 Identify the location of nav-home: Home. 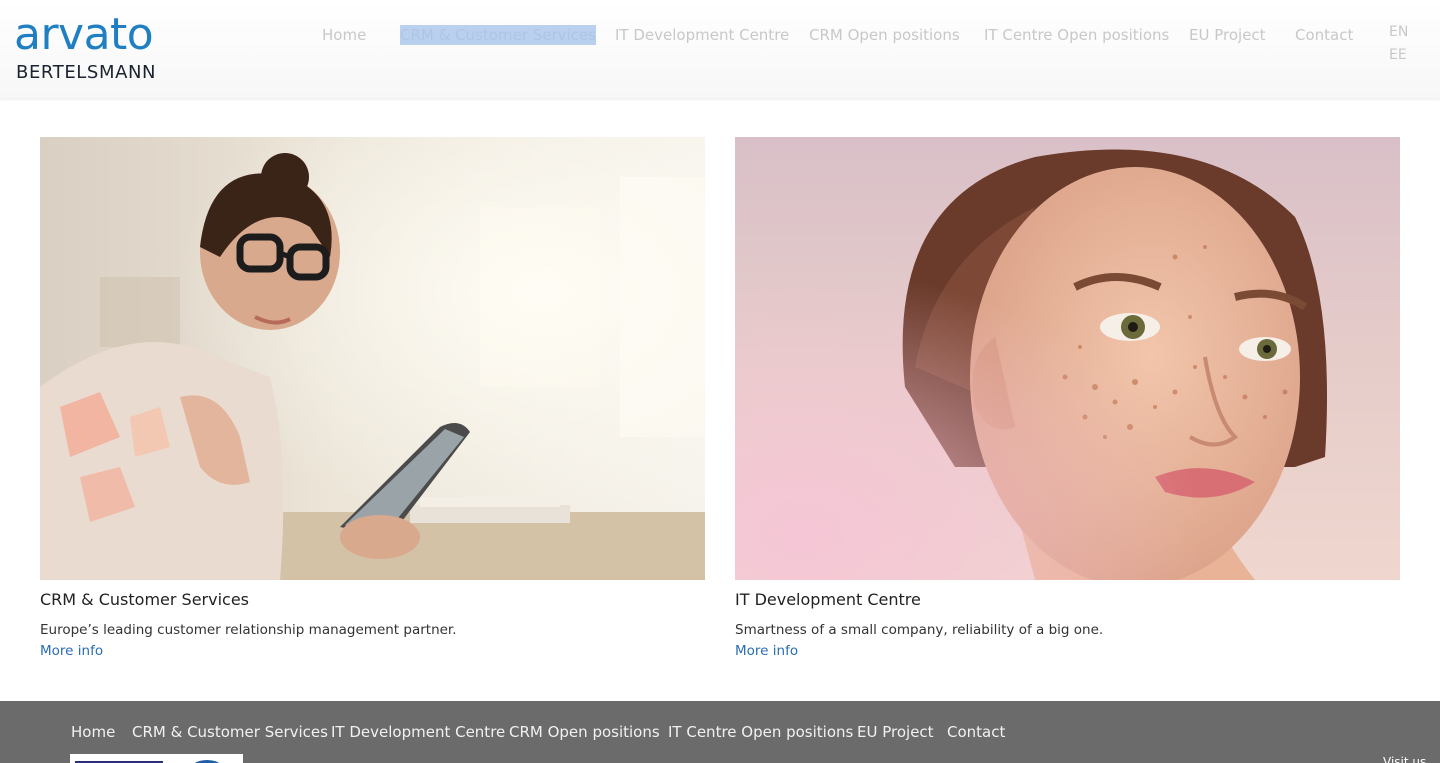
(344, 35).